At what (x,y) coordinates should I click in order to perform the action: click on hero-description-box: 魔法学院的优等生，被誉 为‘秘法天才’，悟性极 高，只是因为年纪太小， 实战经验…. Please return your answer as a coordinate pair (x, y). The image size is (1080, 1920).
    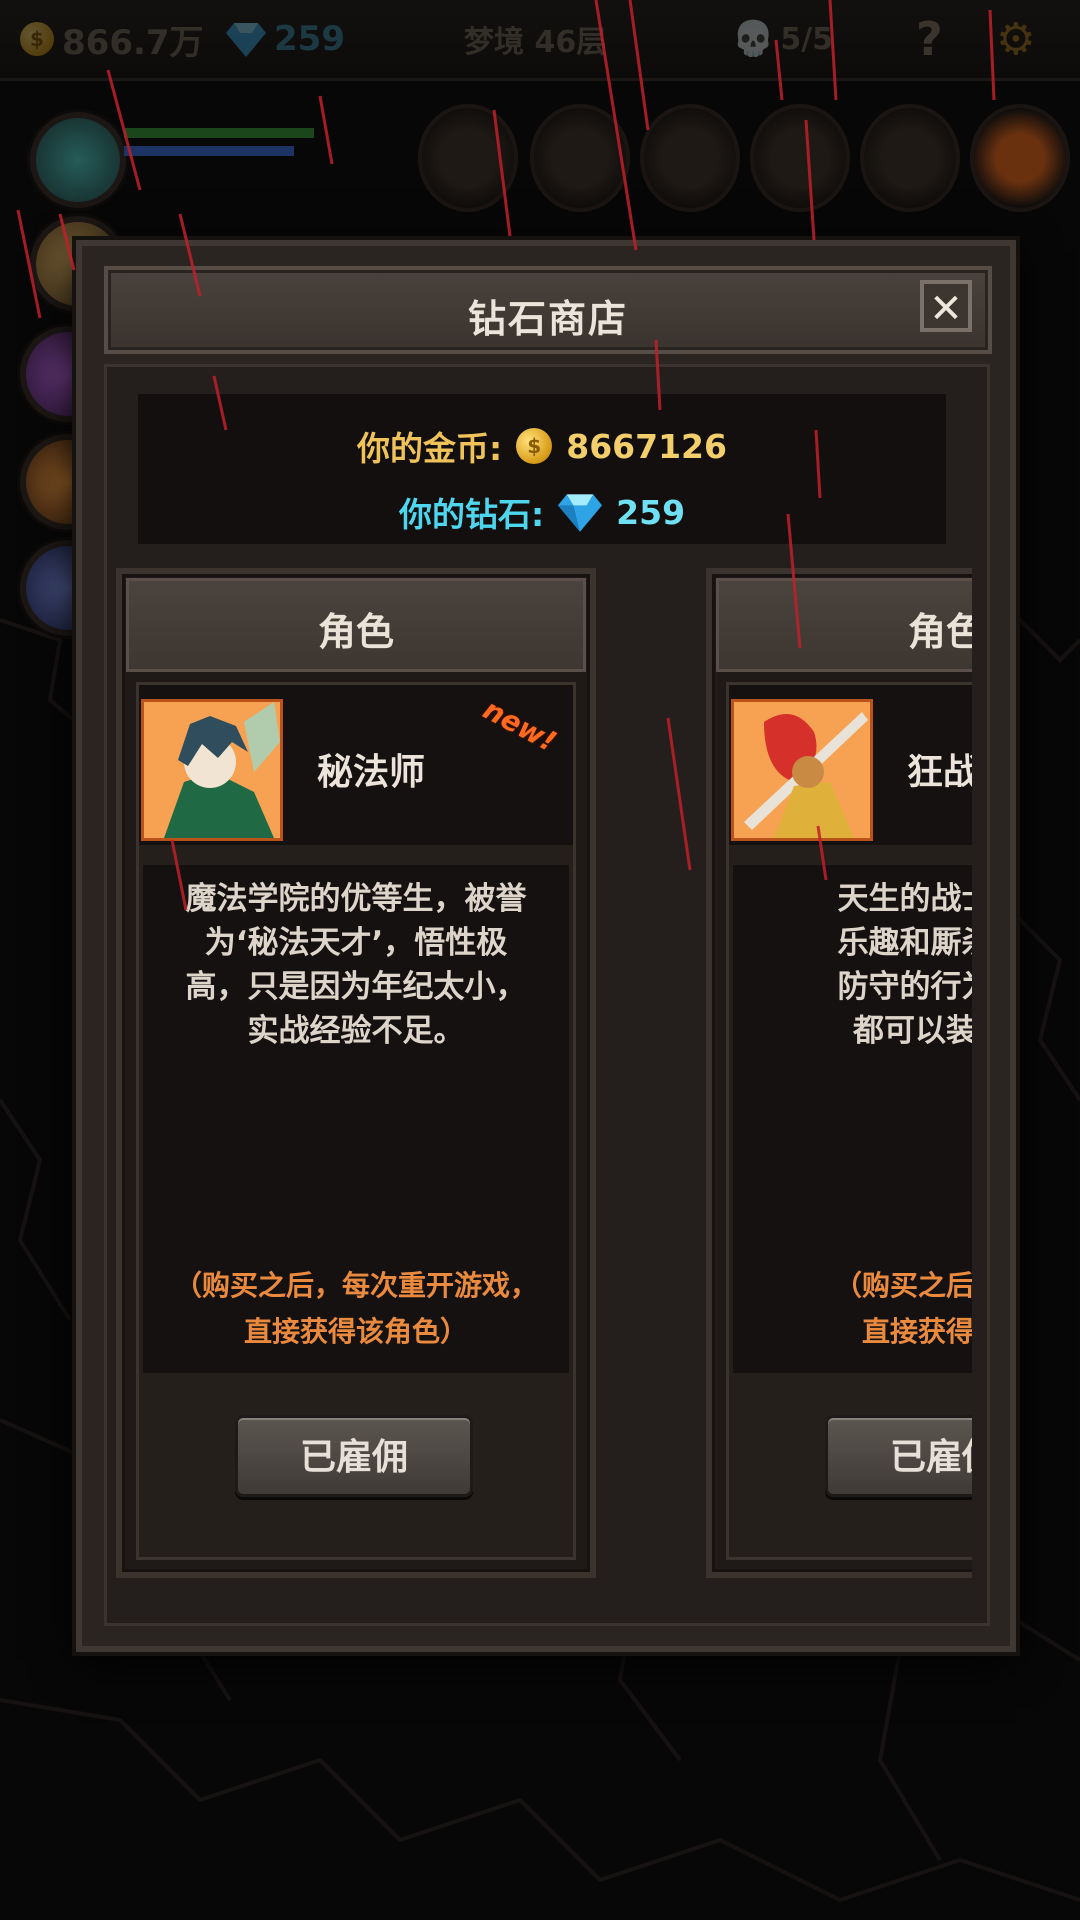
    Looking at the image, I should click on (356, 1119).